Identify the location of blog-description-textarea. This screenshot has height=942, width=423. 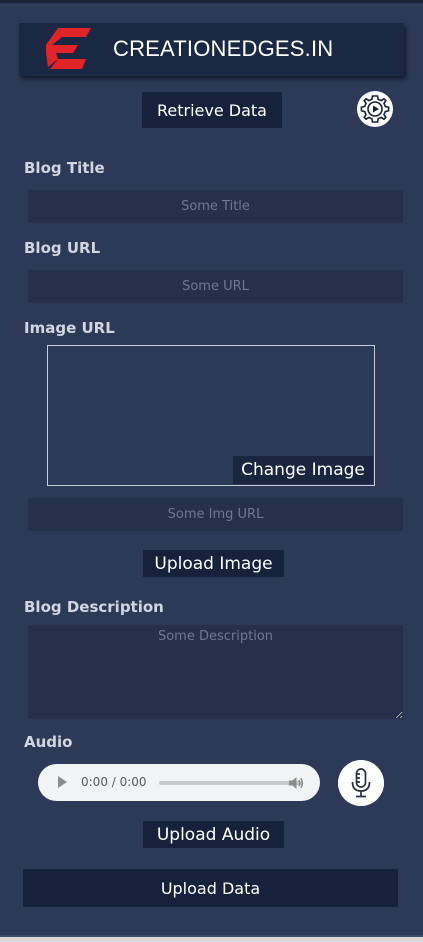
(215, 672).